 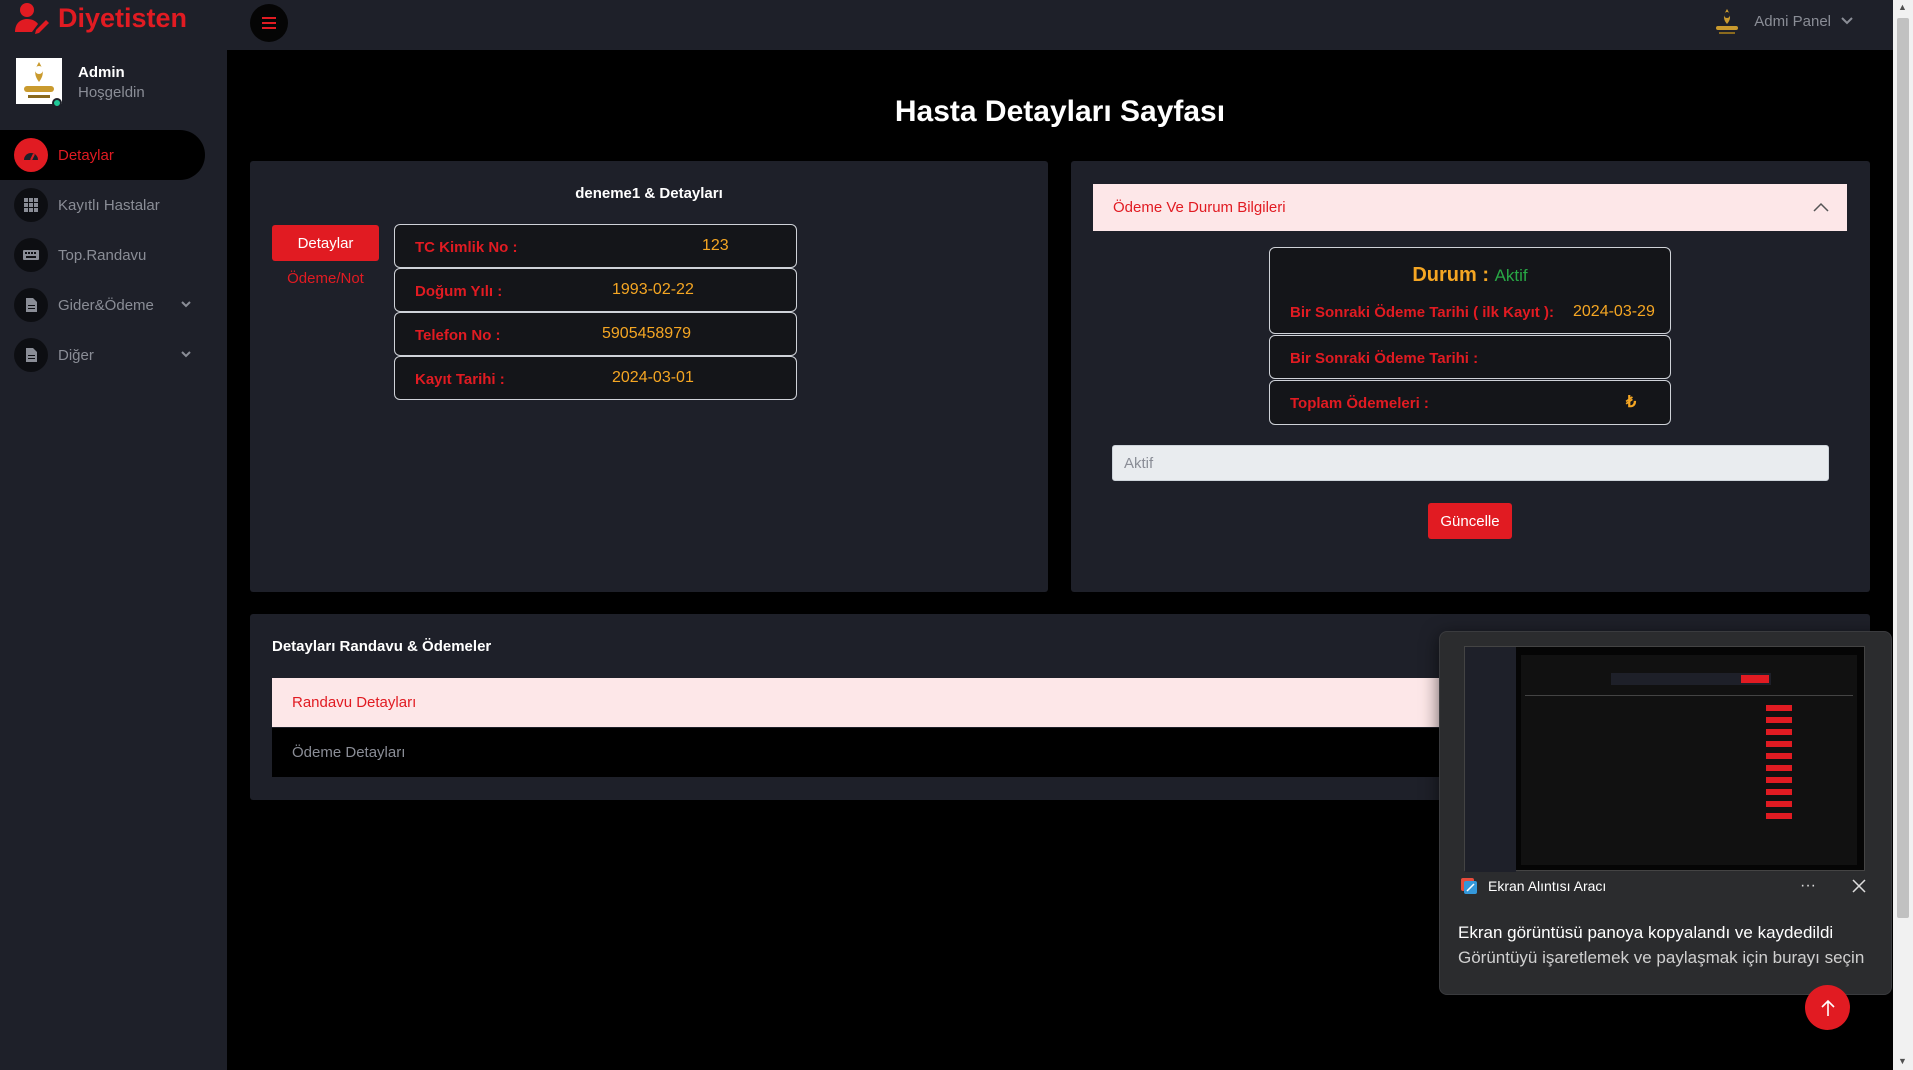 I want to click on profile: Admin Hoşgeldin, so click(x=80, y=83).